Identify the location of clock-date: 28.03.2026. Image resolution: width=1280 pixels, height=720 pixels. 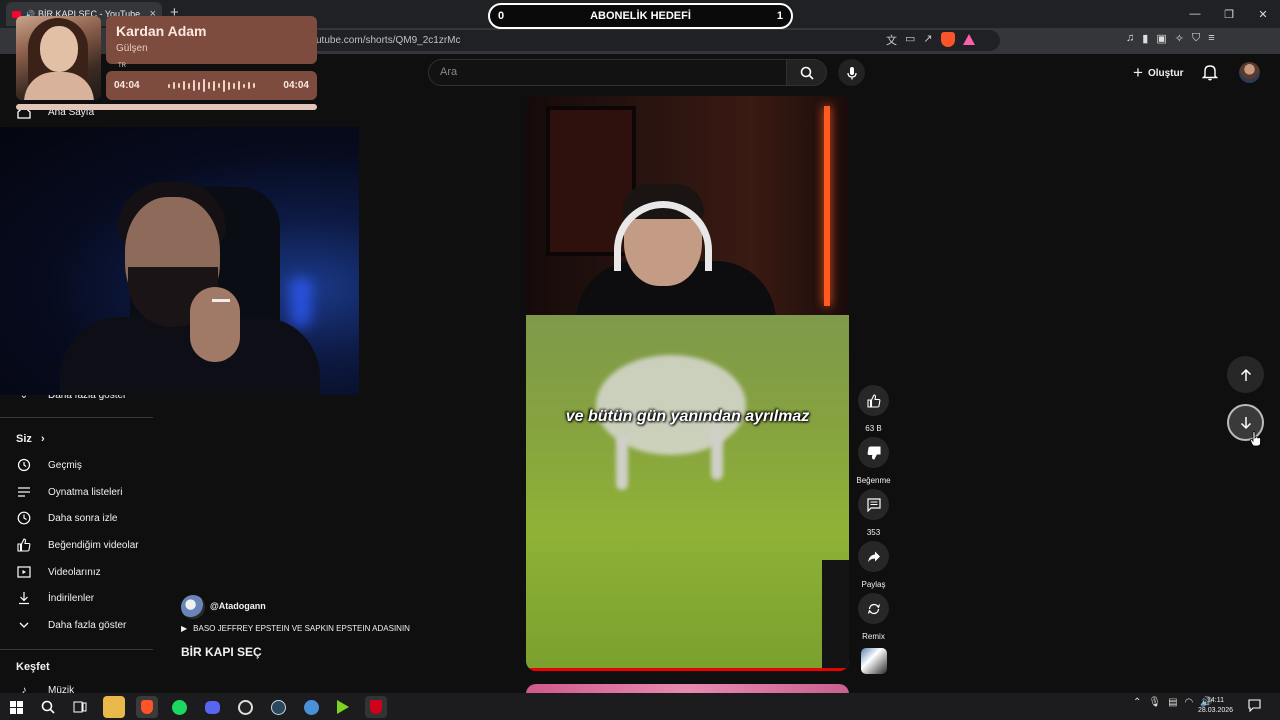
(1216, 710).